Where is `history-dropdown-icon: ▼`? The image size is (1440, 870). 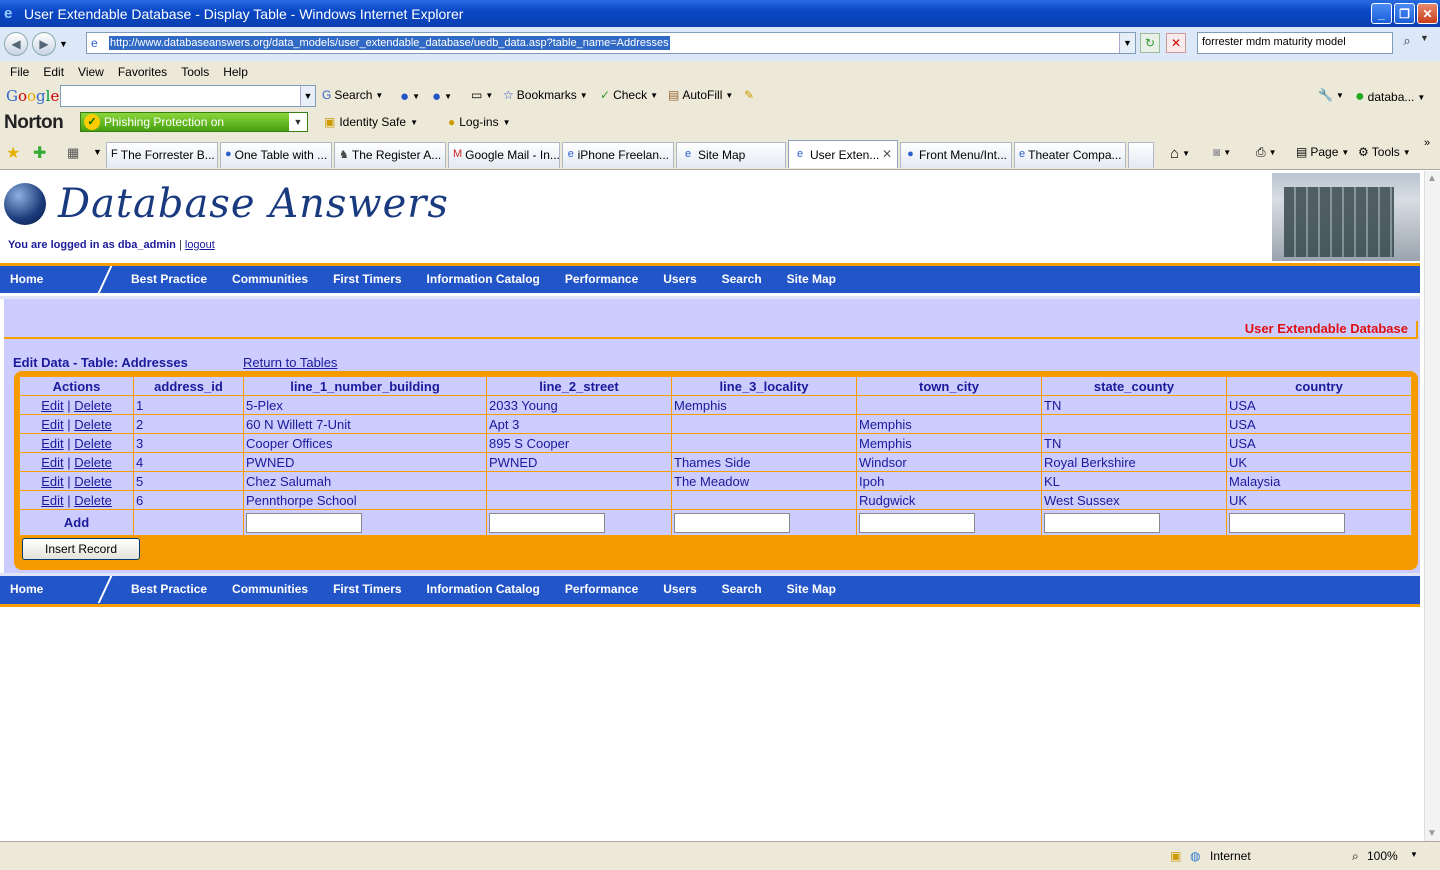 history-dropdown-icon: ▼ is located at coordinates (63, 44).